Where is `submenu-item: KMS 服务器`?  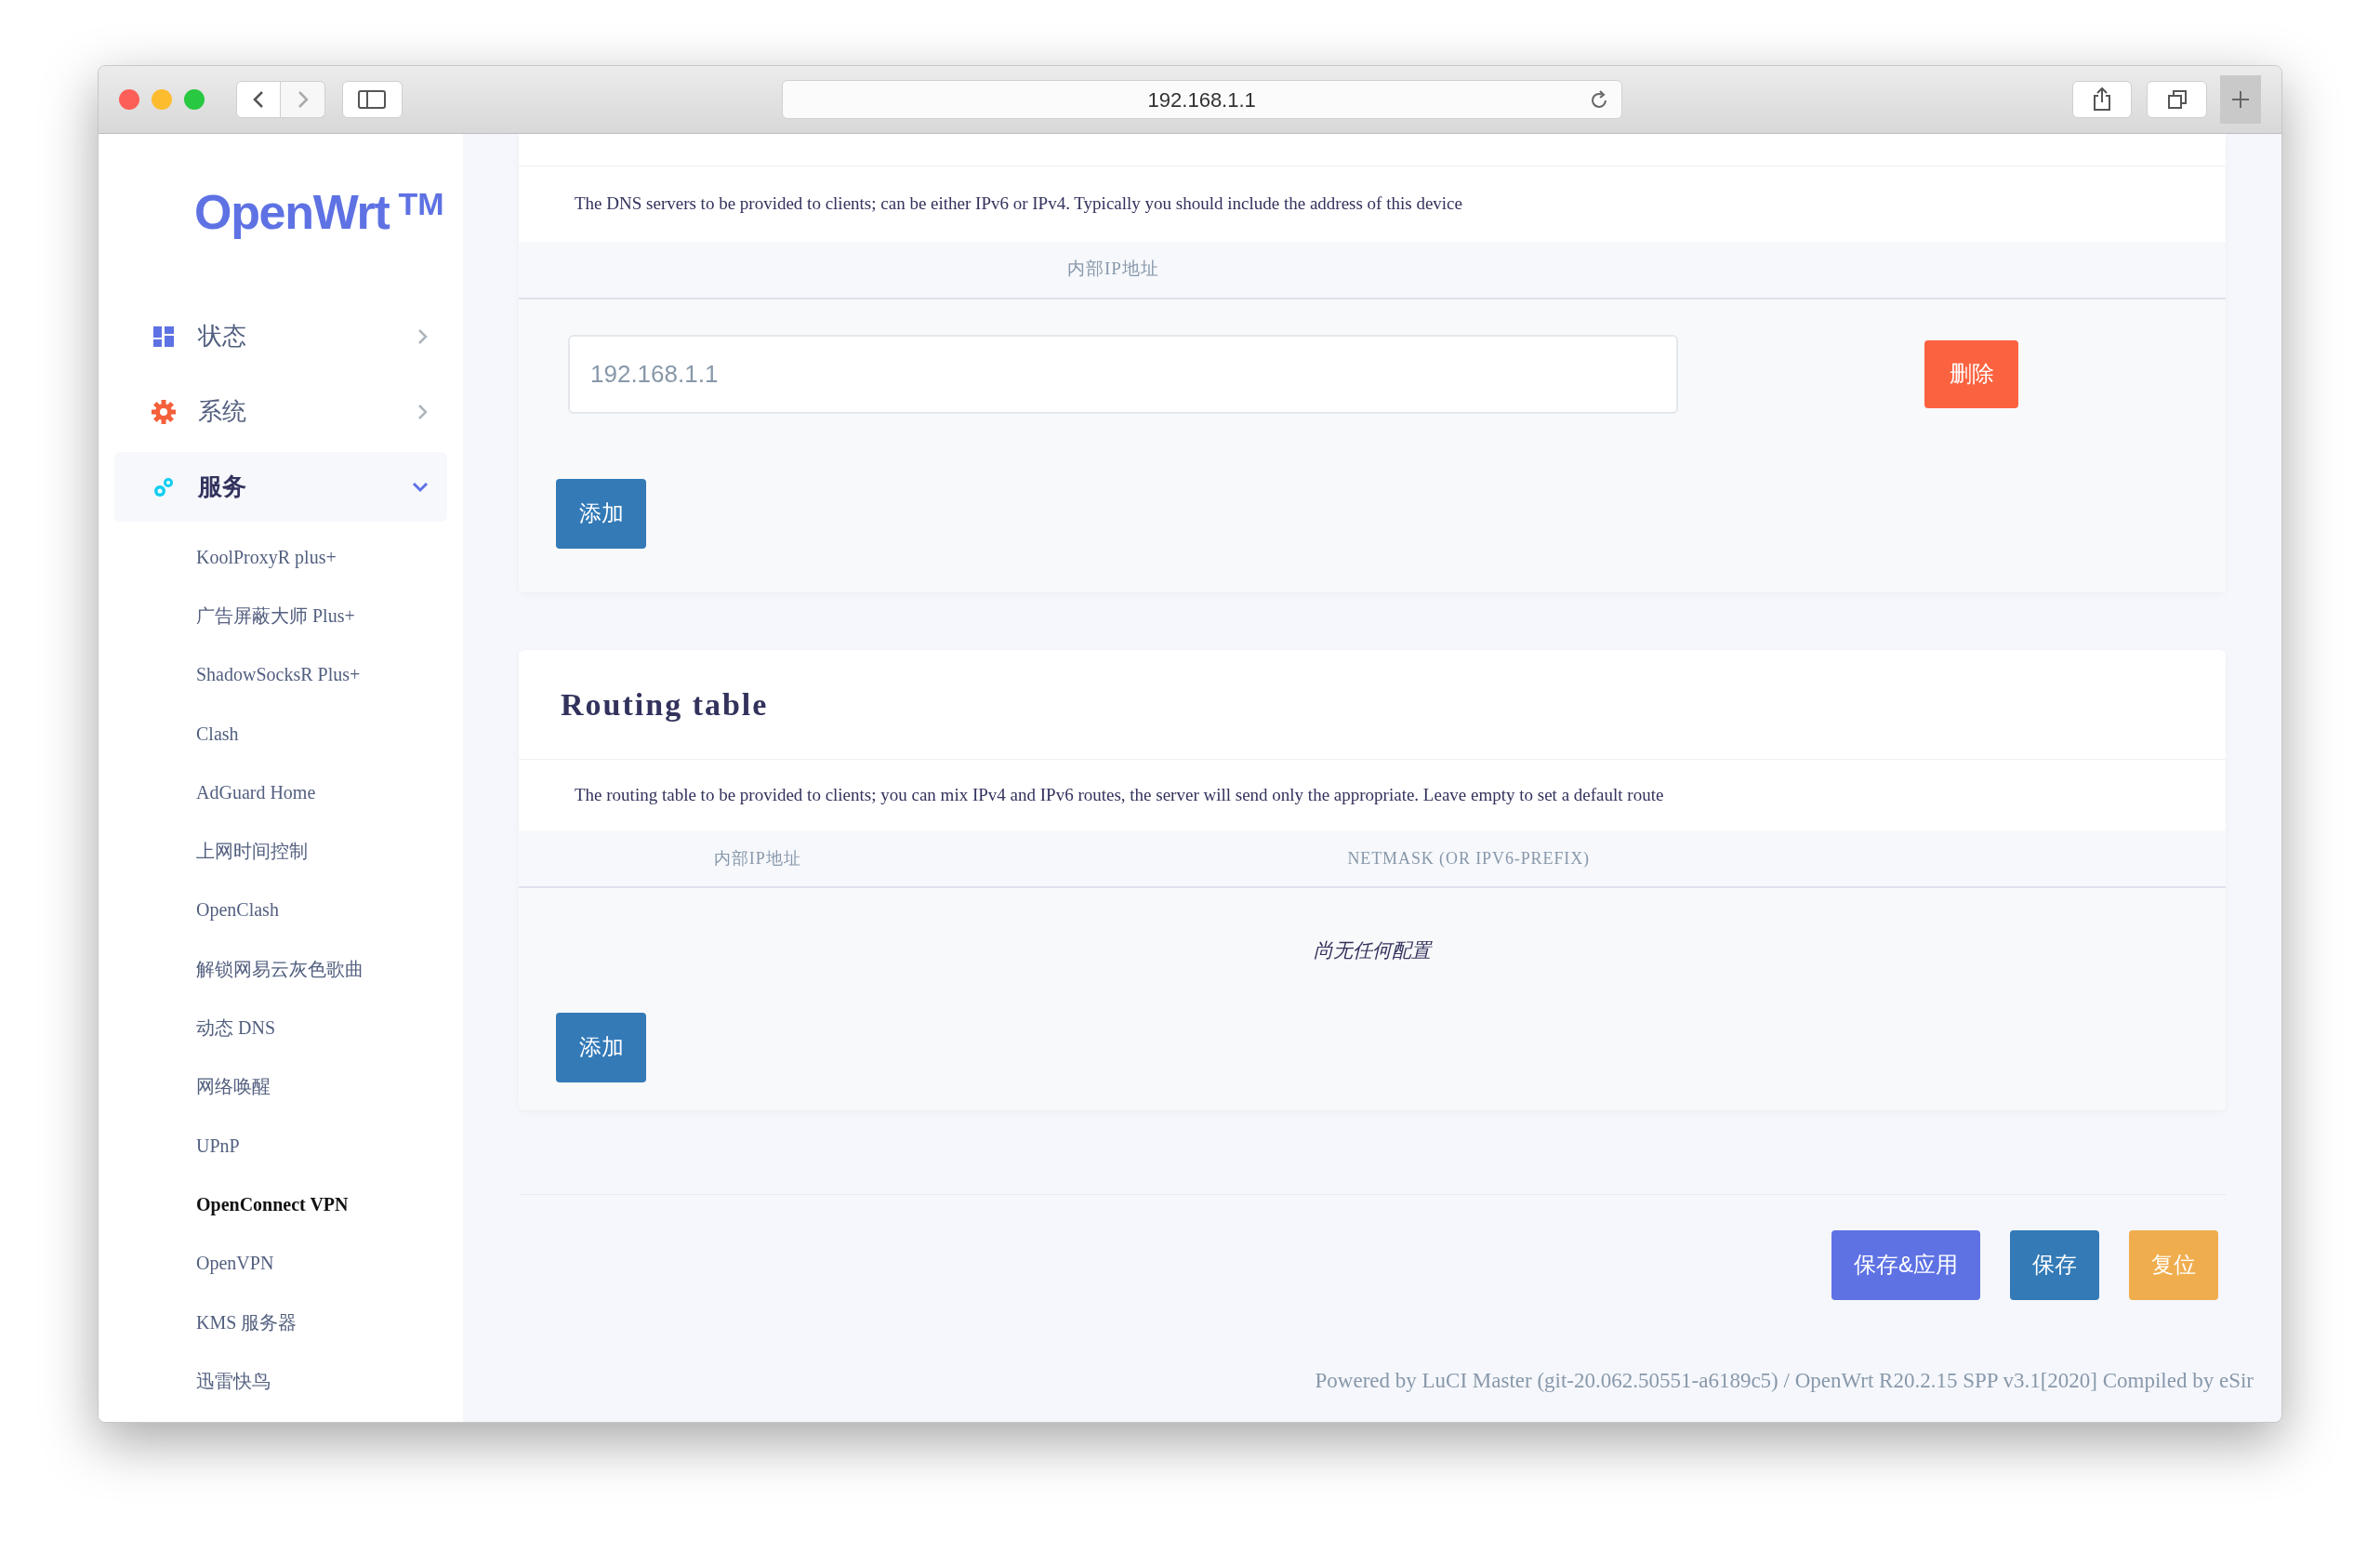 submenu-item: KMS 服务器 is located at coordinates (329, 1322).